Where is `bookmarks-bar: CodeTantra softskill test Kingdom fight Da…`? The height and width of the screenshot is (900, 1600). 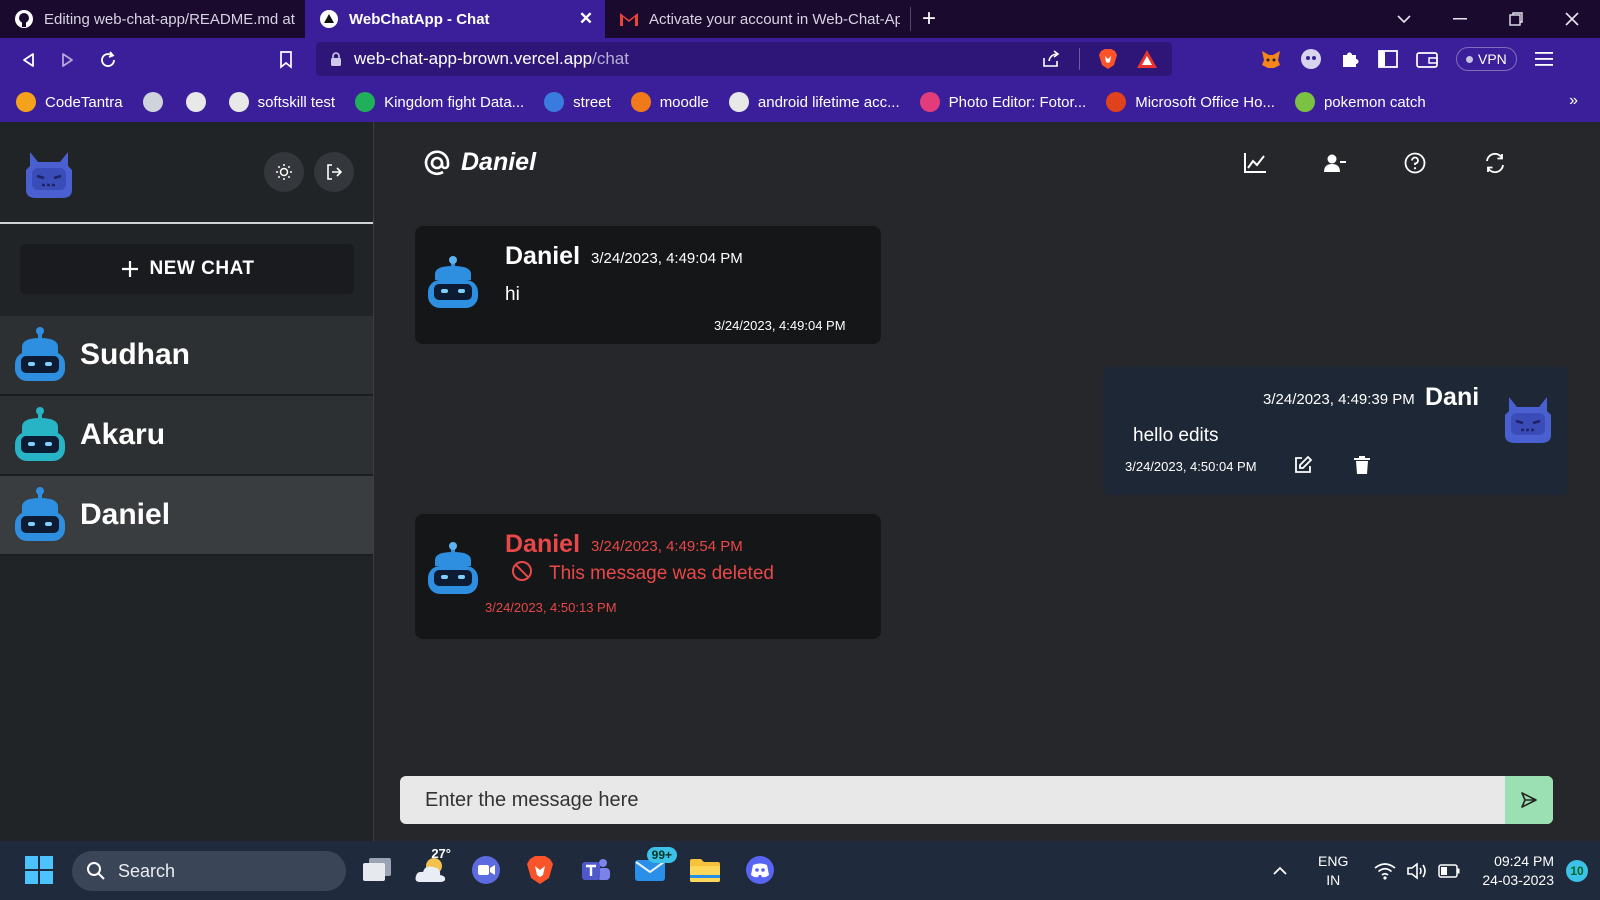 bookmarks-bar: CodeTantra softskill test Kingdom fight Da… is located at coordinates (800, 102).